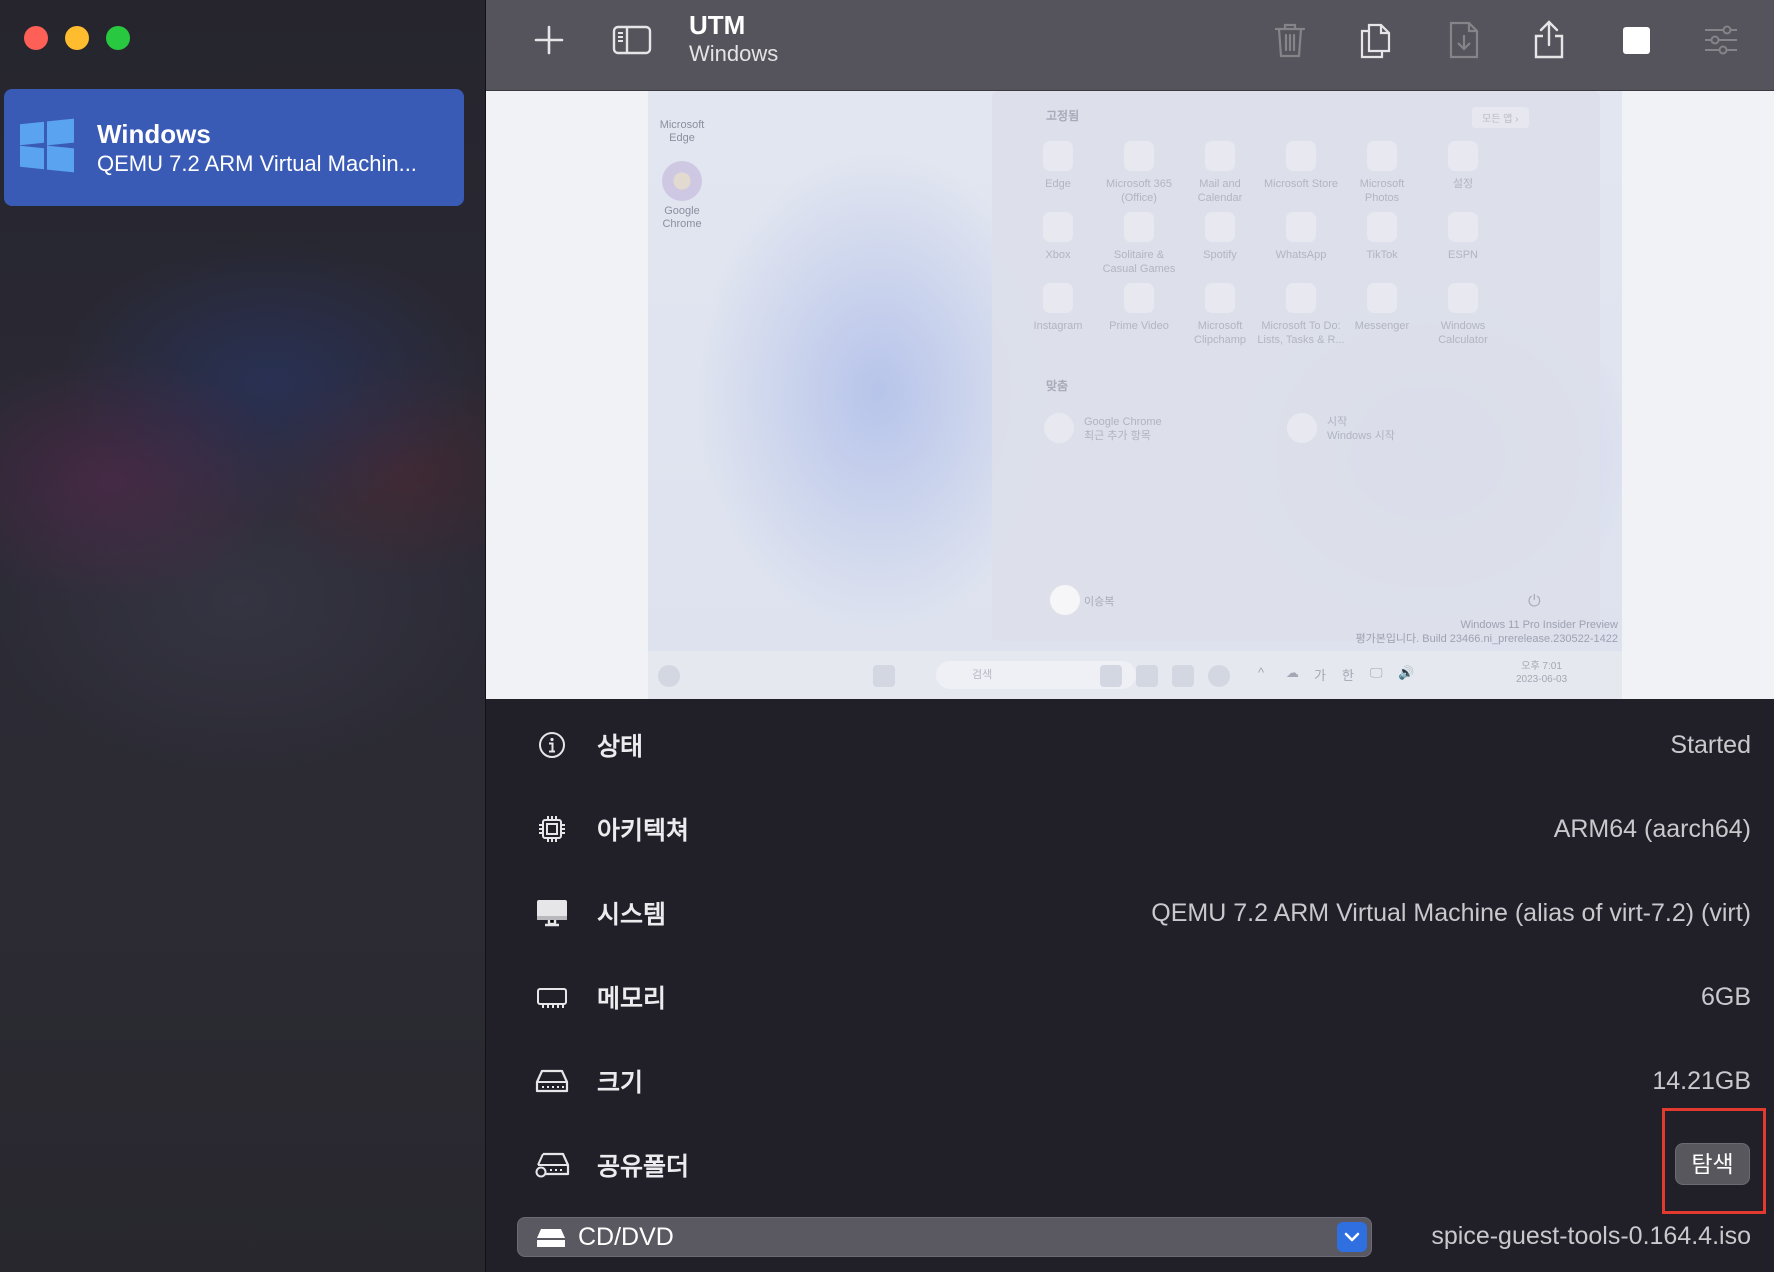  I want to click on start-app-tile: Instagram, so click(1058, 308).